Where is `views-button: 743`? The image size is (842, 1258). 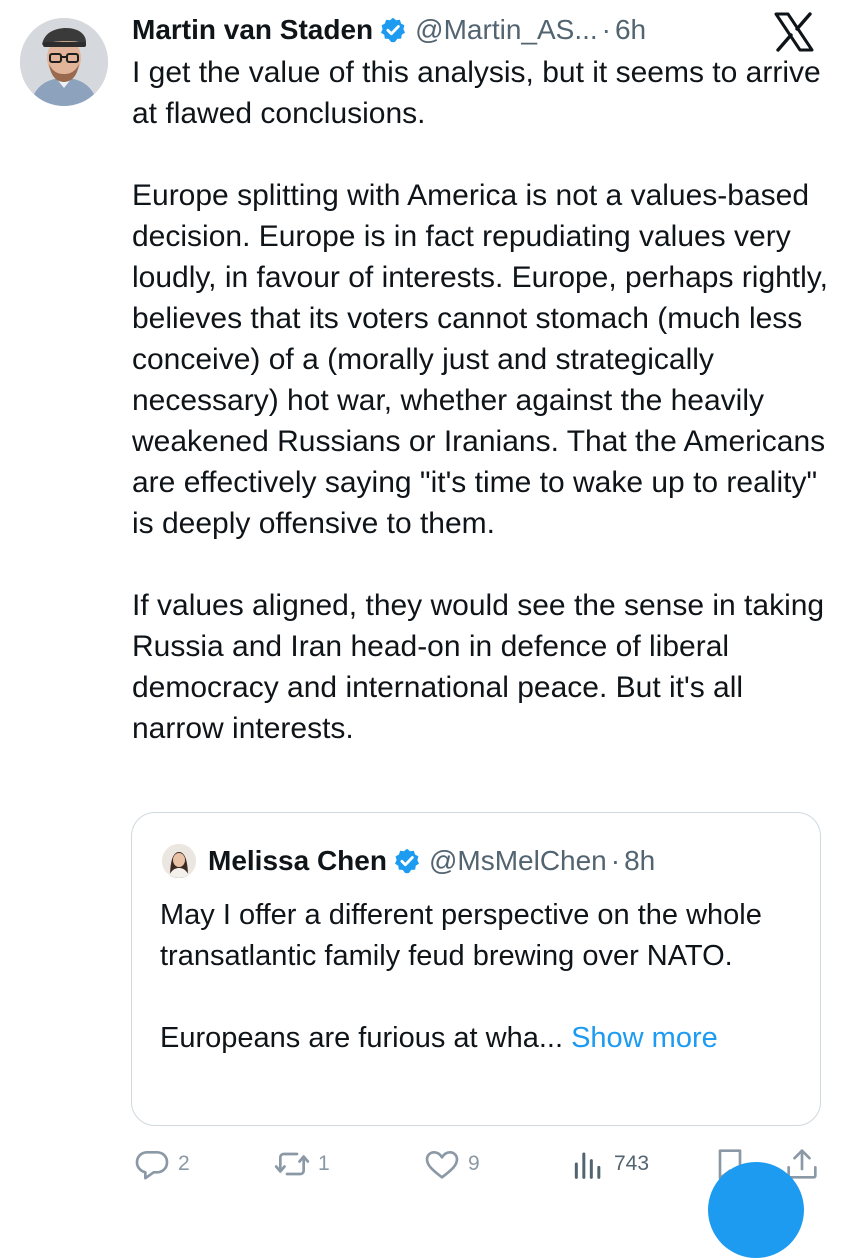
views-button: 743 is located at coordinates (608, 1164).